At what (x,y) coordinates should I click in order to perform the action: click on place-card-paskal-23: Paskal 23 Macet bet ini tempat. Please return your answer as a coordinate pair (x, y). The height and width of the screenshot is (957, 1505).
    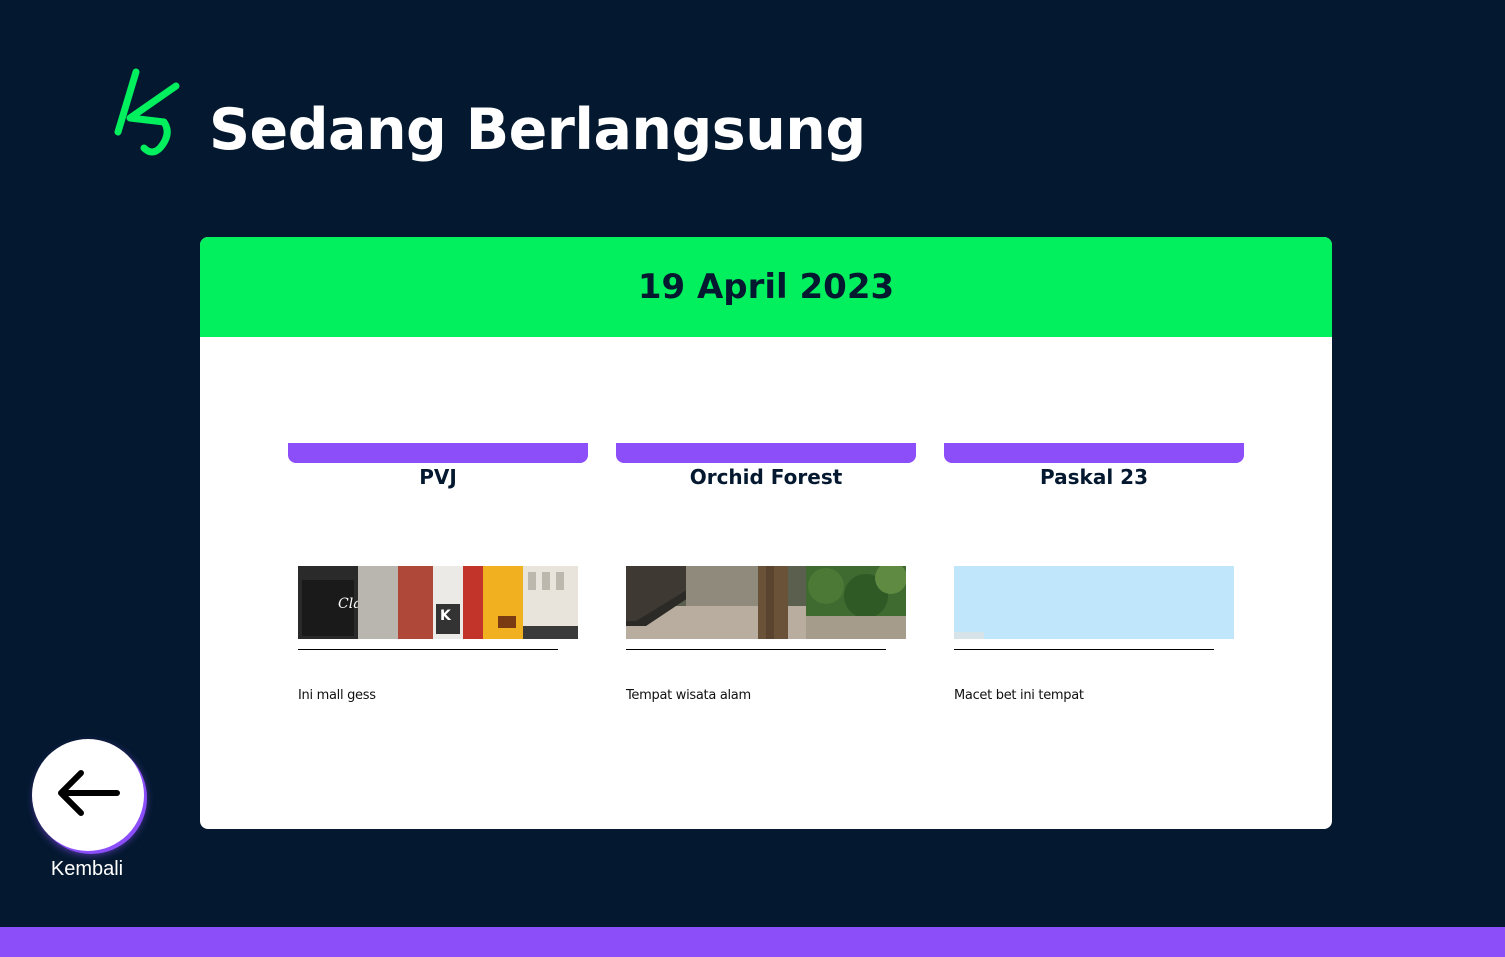
    Looking at the image, I should click on (1094, 573).